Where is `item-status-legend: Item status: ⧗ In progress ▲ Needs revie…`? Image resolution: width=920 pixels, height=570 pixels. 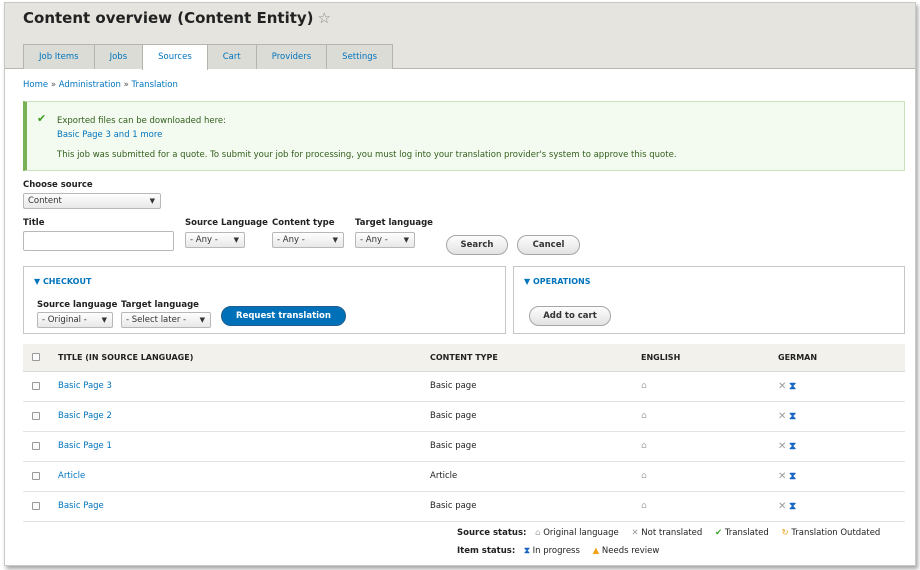 item-status-legend: Item status: ⧗ In progress ▲ Needs revie… is located at coordinates (558, 551).